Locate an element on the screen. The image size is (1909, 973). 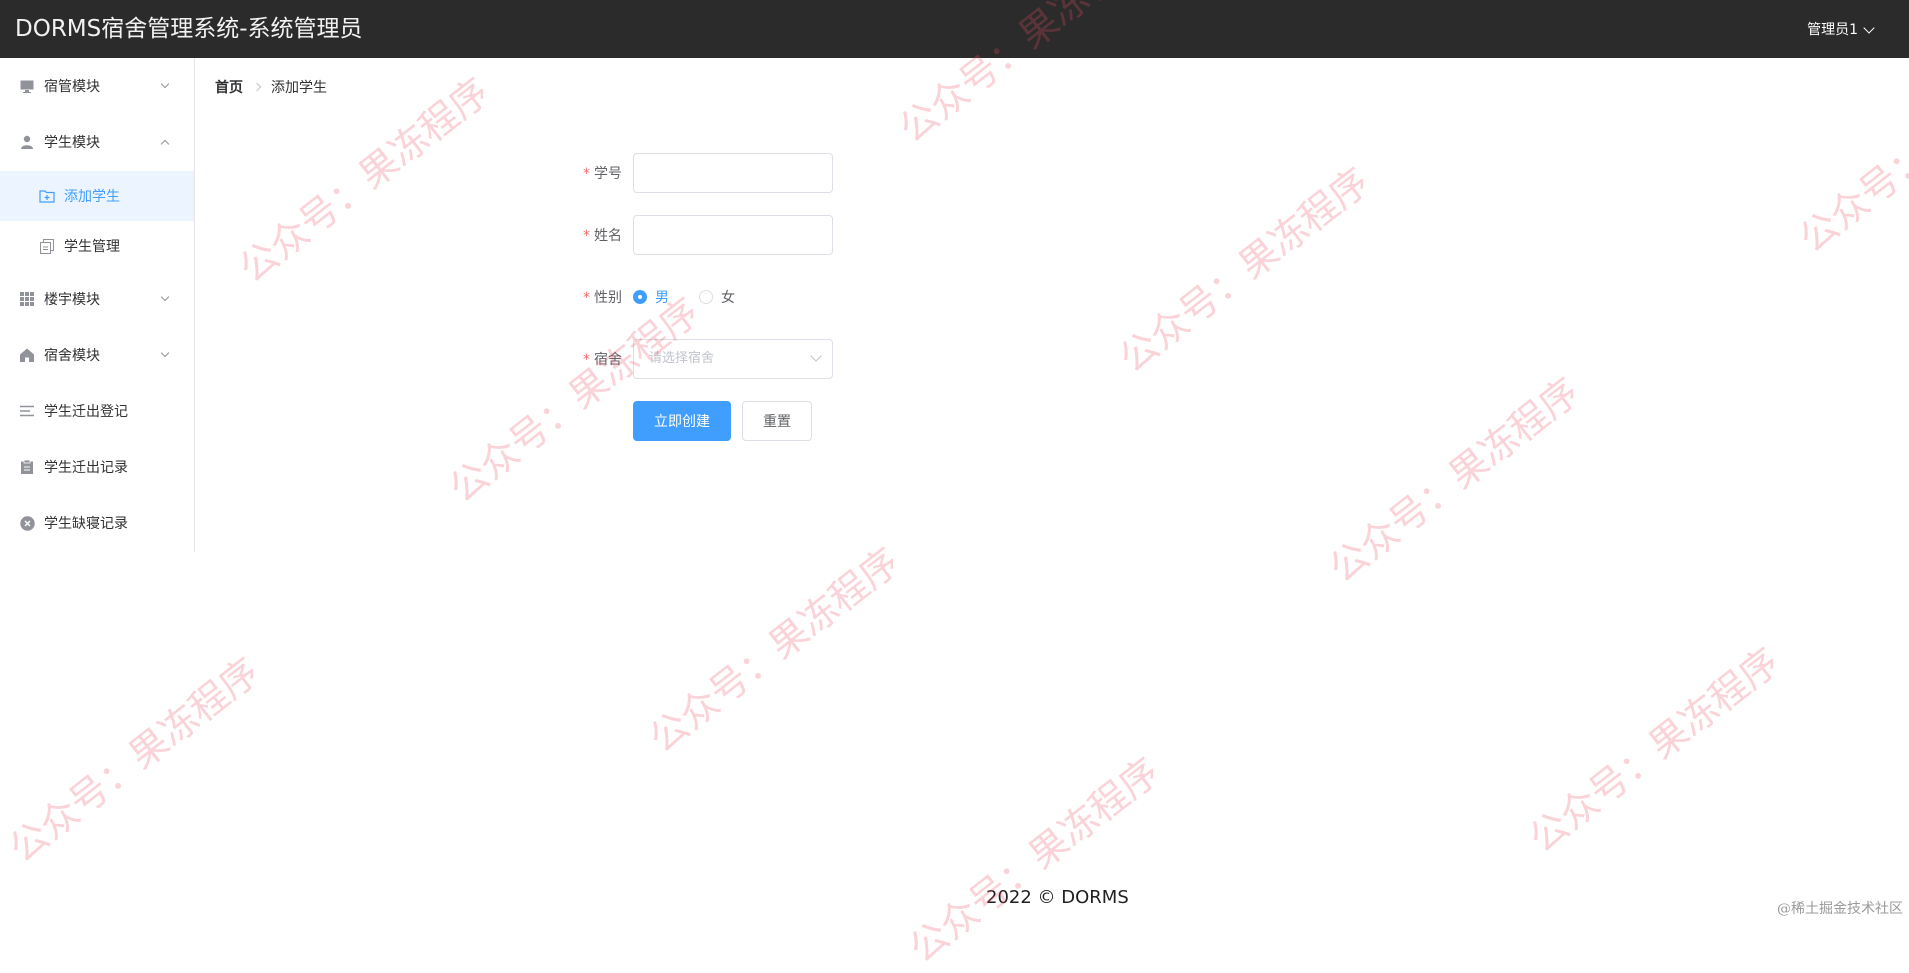
corner-watermark: @稀土掘金技术社区 is located at coordinates (1840, 909).